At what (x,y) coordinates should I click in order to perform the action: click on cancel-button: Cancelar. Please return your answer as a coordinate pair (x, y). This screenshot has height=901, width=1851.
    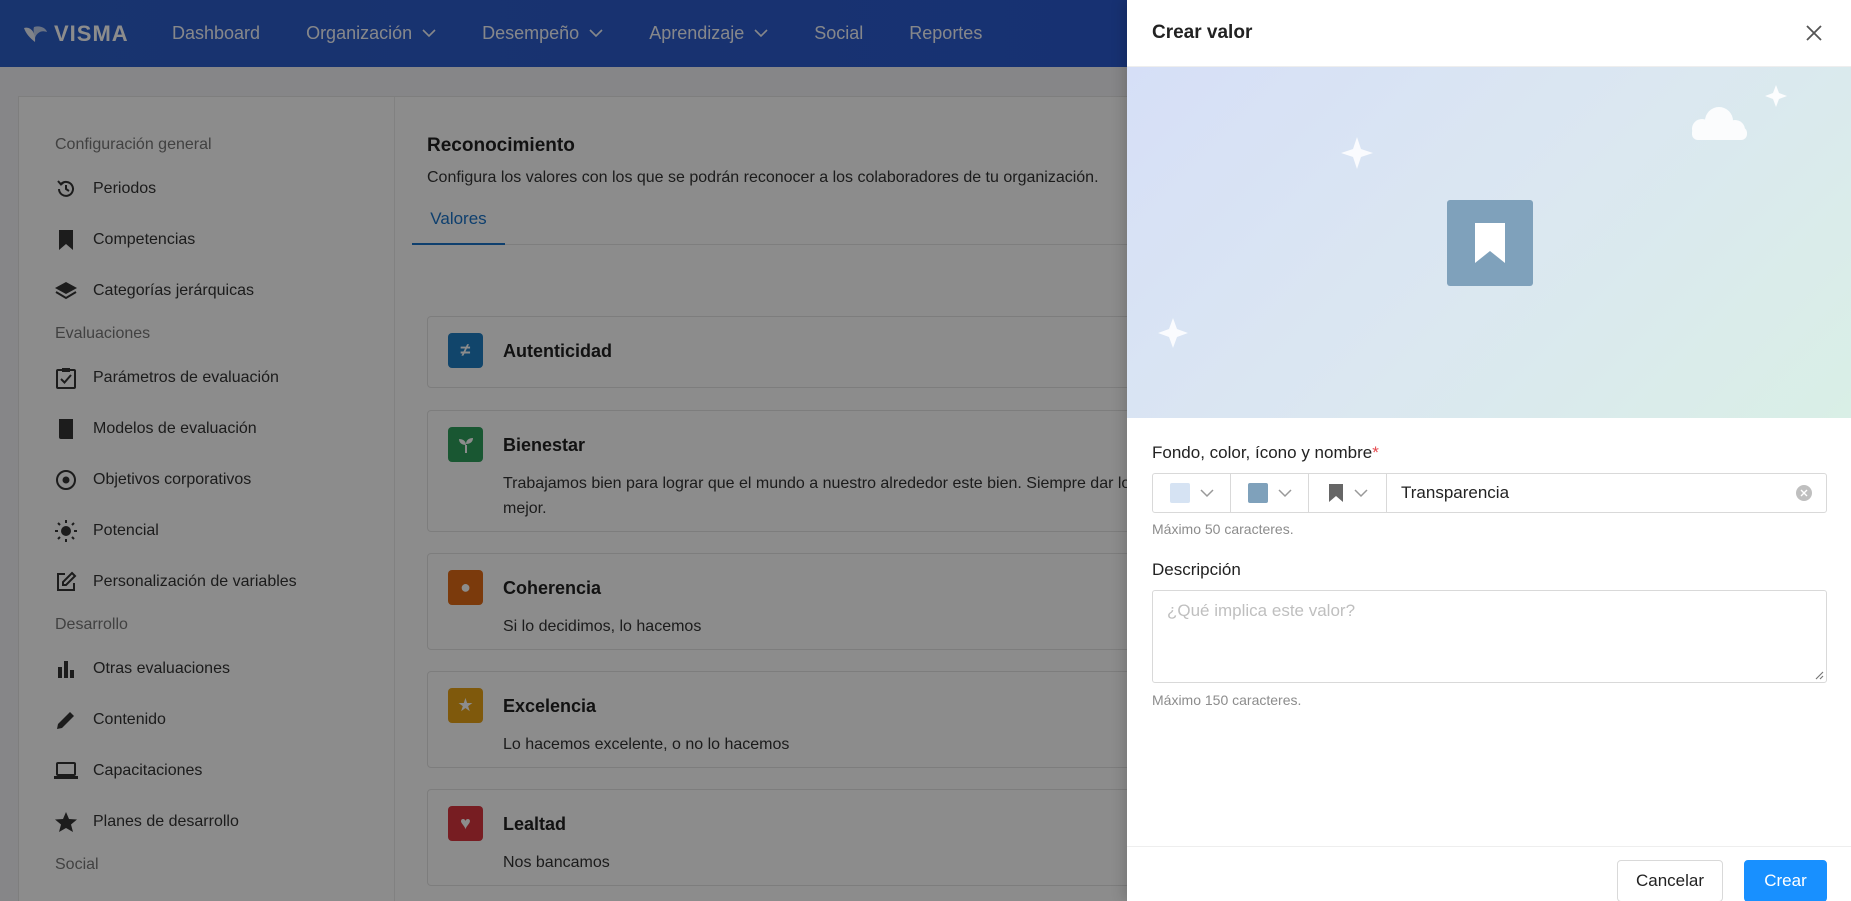
    Looking at the image, I should click on (1670, 880).